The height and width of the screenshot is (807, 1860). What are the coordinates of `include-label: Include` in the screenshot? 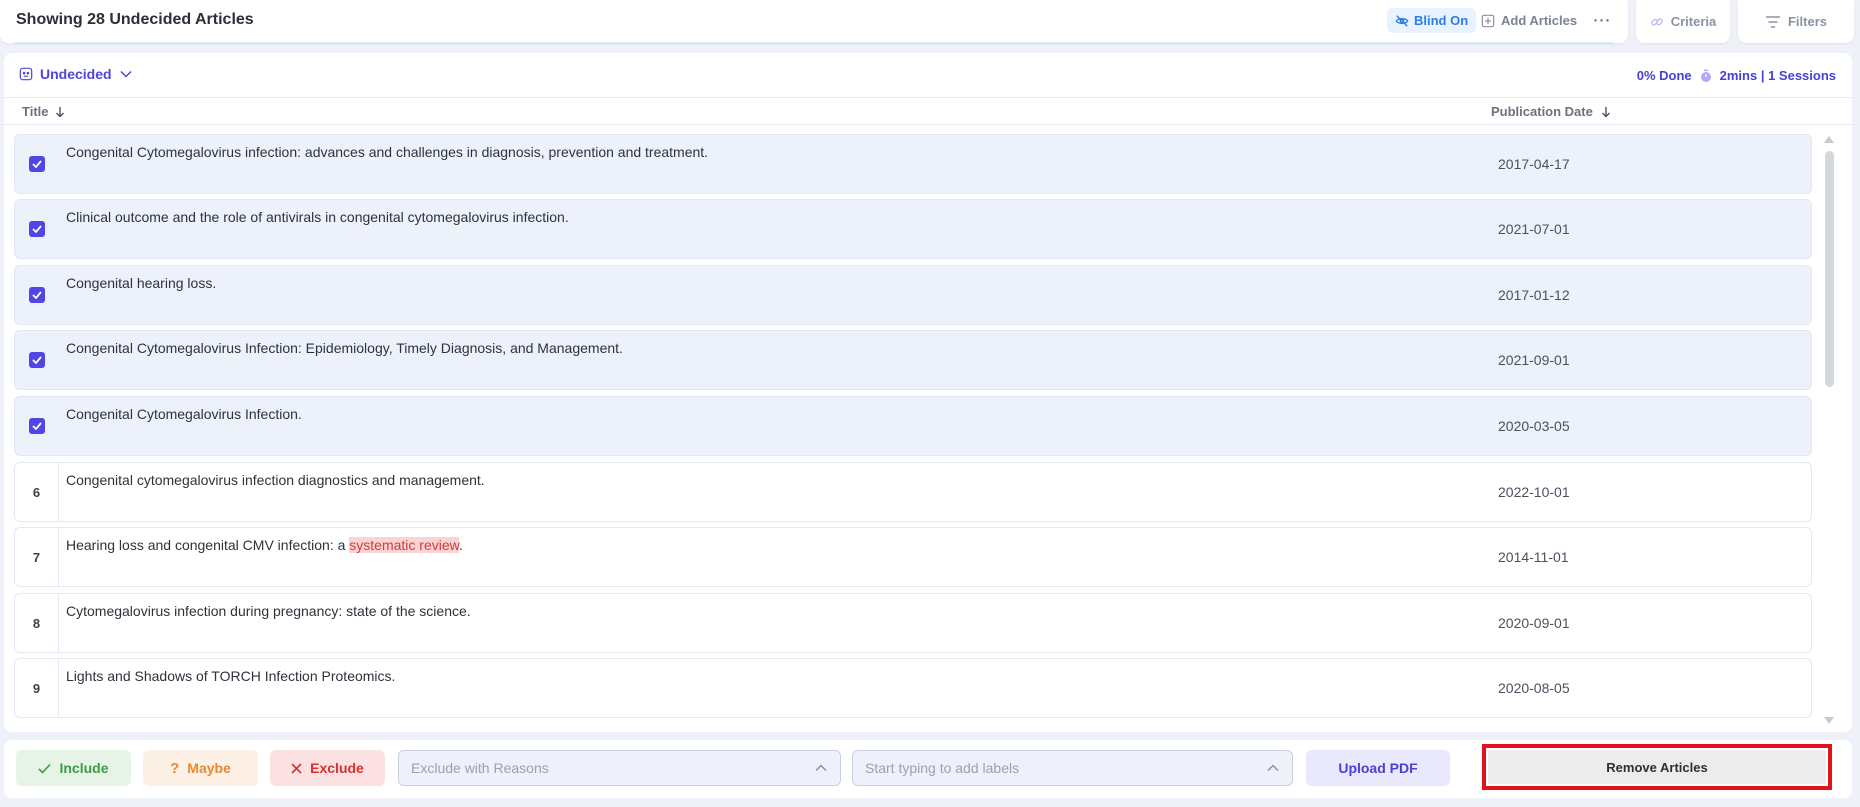 It's located at (84, 768).